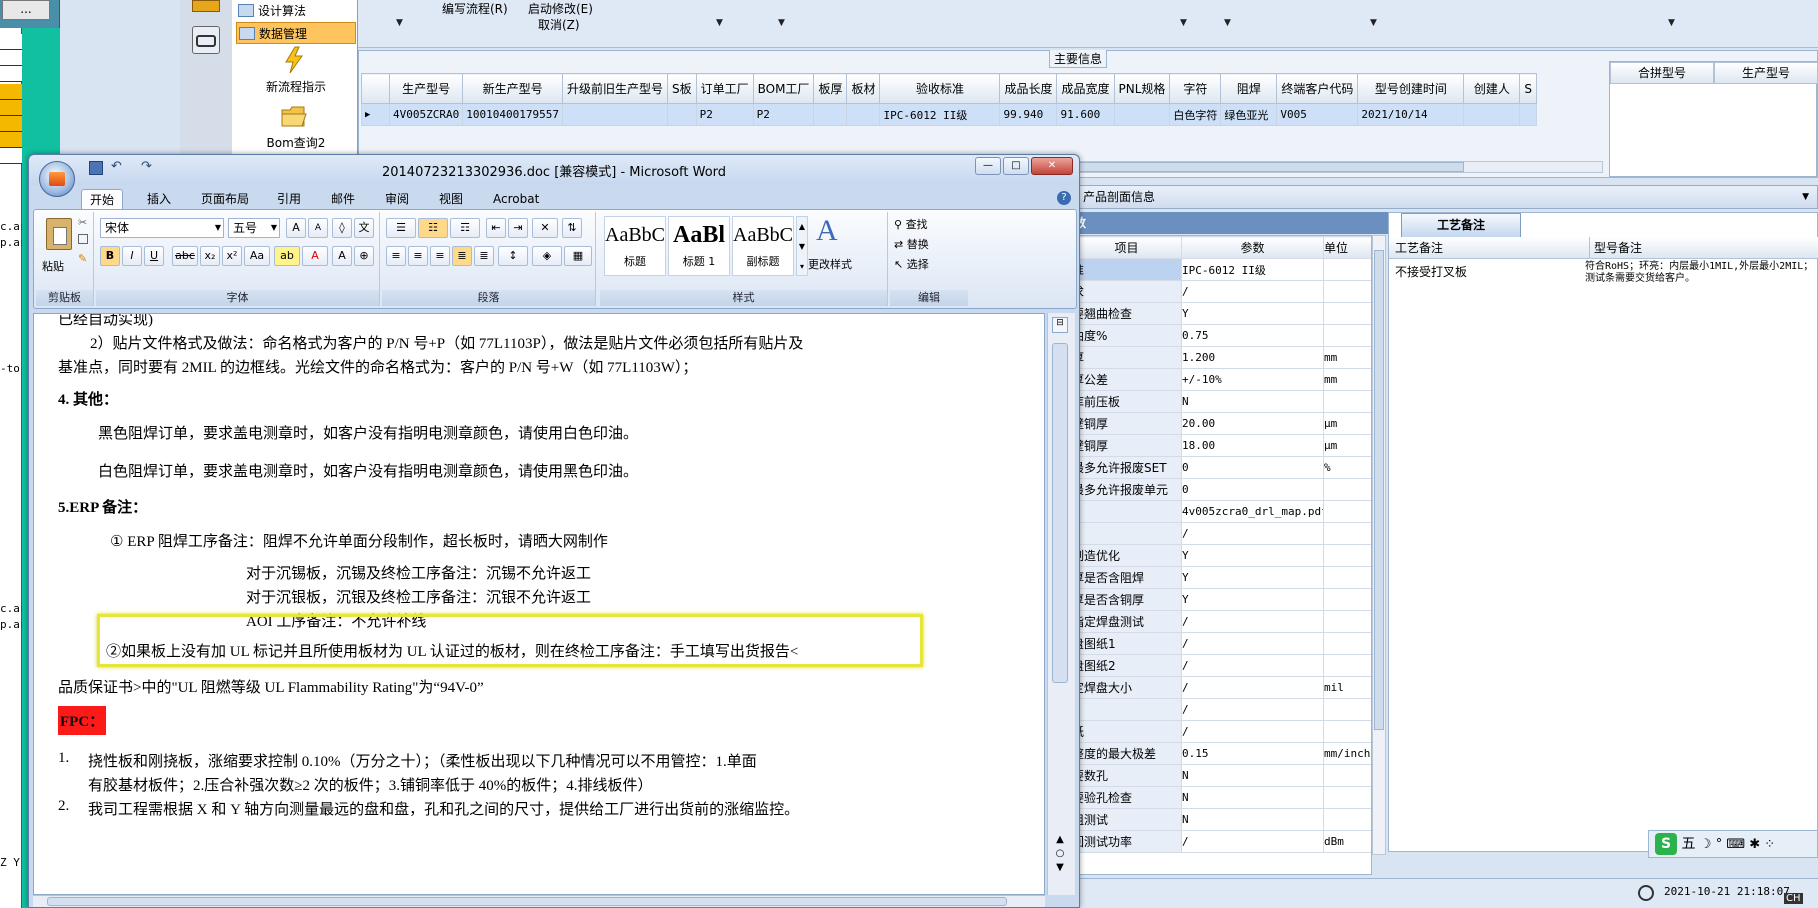 Image resolution: width=1818 pixels, height=908 pixels. What do you see at coordinates (1347, 753) in the screenshot?
I see `table-cell: mm/inch` at bounding box center [1347, 753].